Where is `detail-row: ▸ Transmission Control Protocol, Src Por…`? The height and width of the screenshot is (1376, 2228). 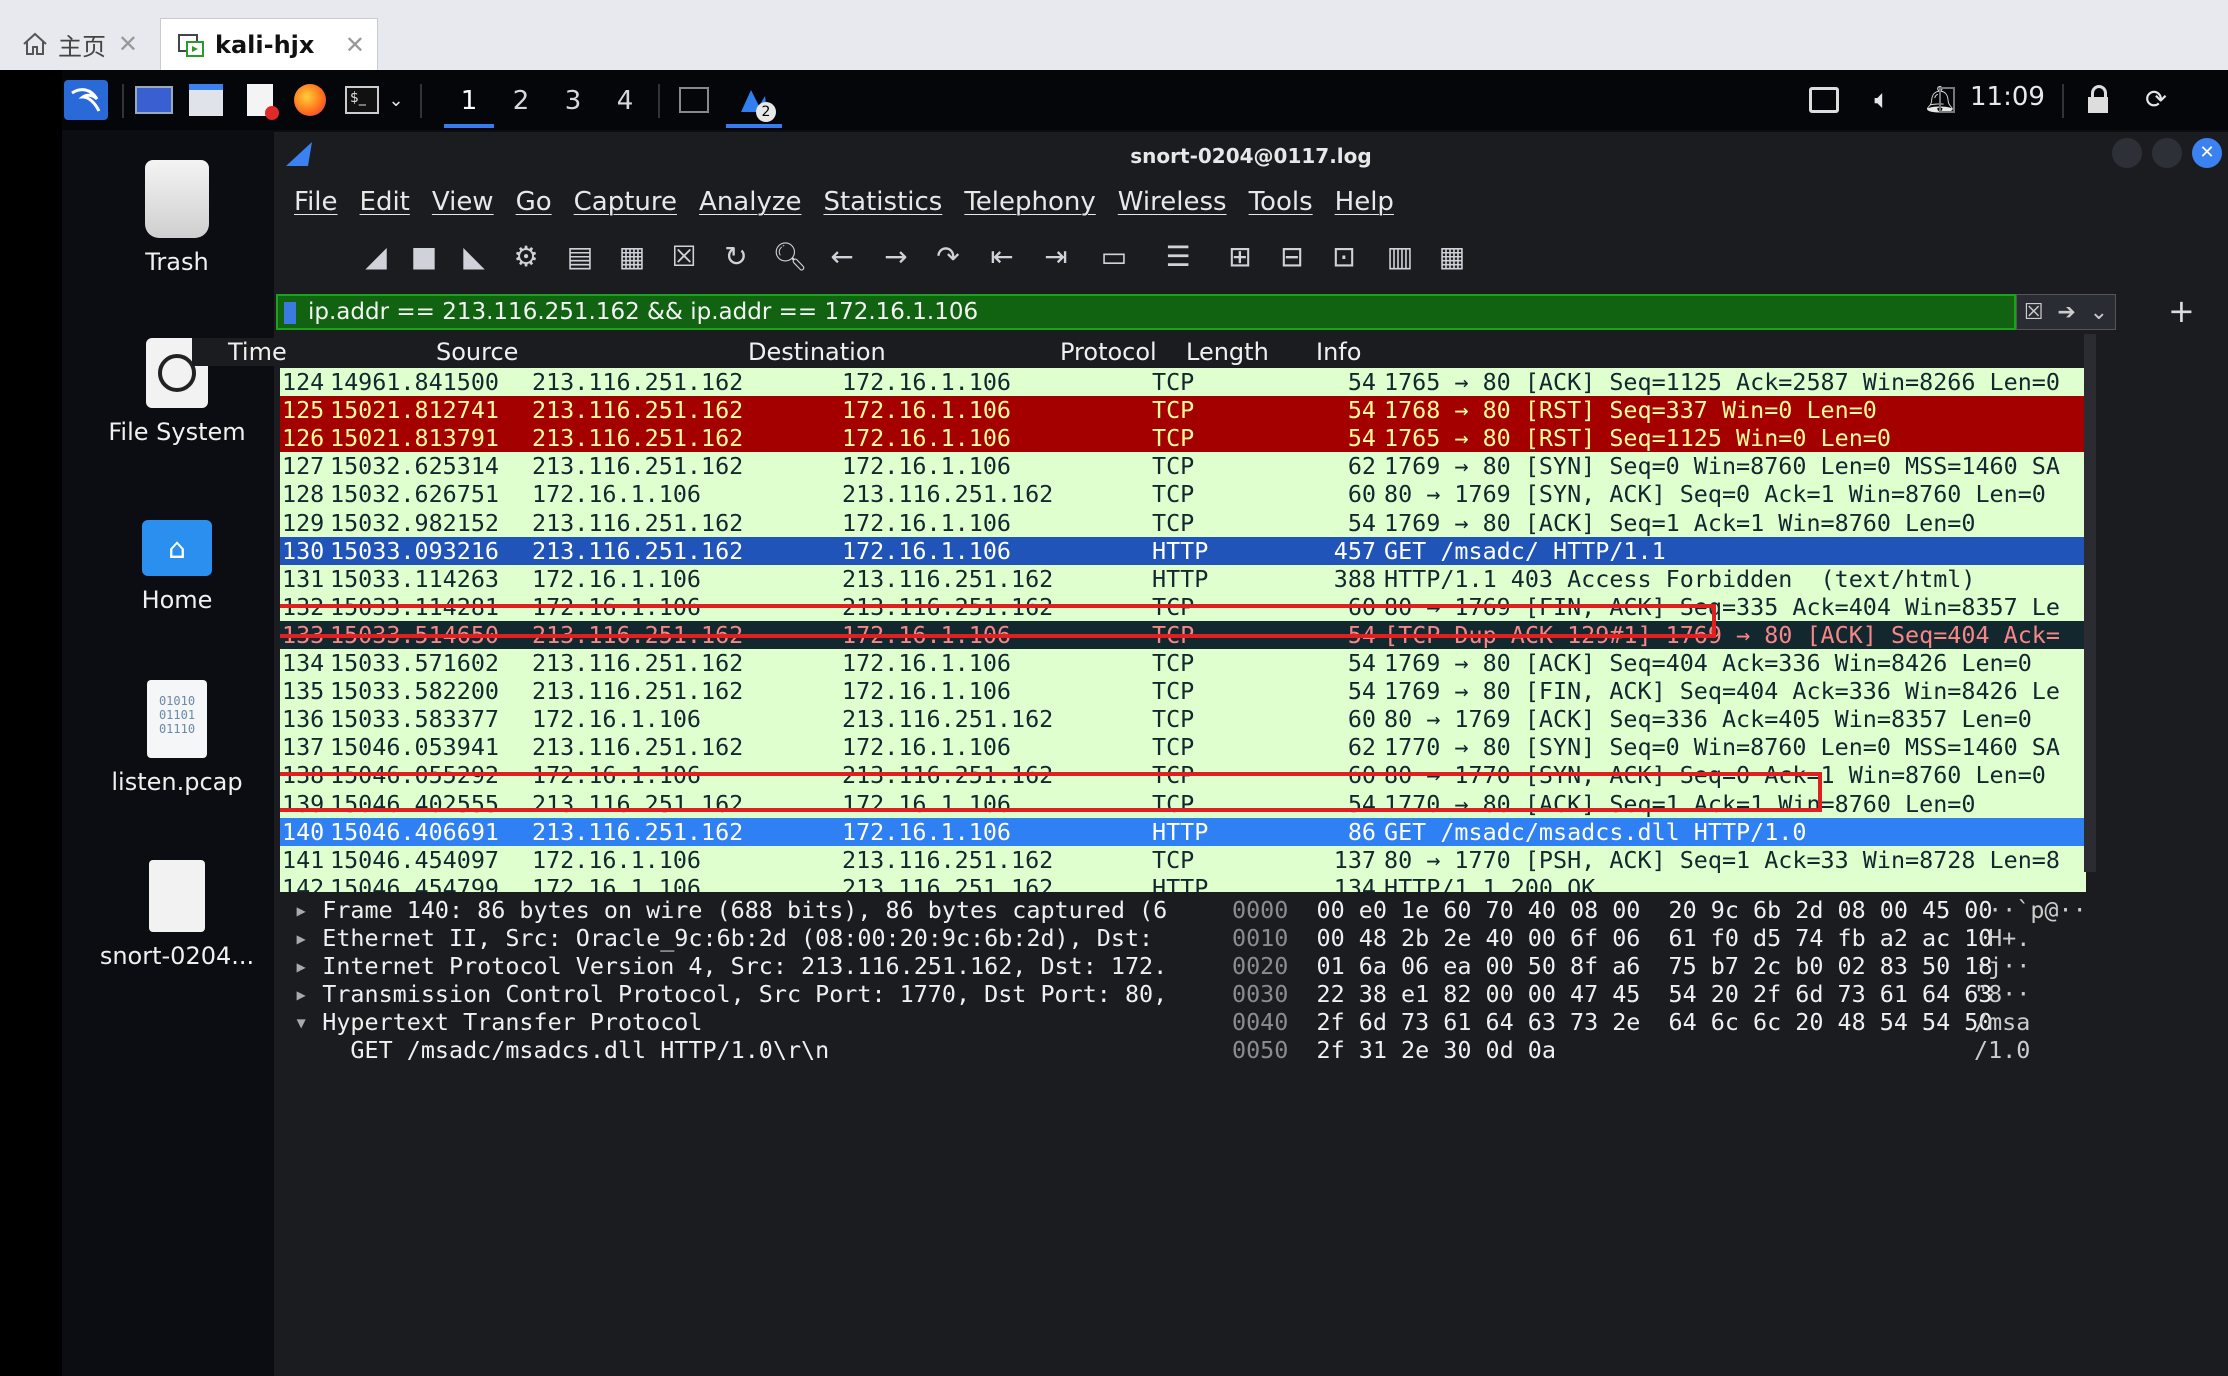 detail-row: ▸ Transmission Control Protocol, Src Por… is located at coordinates (723, 994).